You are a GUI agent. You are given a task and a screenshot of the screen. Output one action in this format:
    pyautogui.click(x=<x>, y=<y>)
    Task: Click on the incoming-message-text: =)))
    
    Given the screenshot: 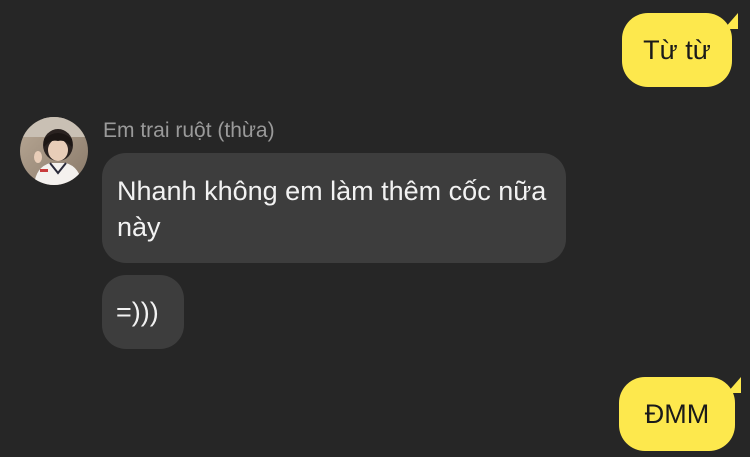 What is the action you would take?
    pyautogui.click(x=137, y=312)
    